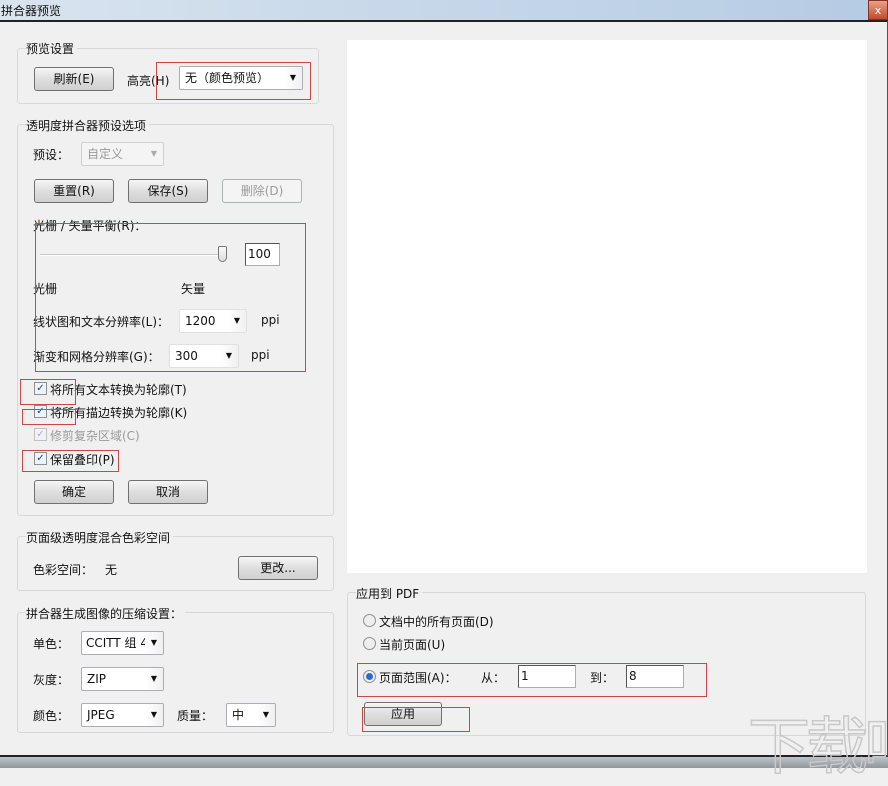 This screenshot has height=786, width=888. I want to click on apply-pdf-legend: 应用到 PDF, so click(389, 593).